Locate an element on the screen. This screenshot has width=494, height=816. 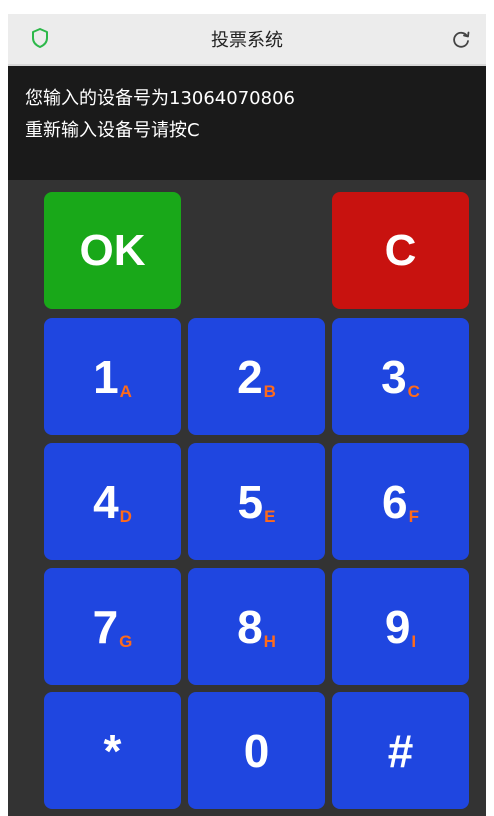
ok-label: OK is located at coordinates (112, 250).